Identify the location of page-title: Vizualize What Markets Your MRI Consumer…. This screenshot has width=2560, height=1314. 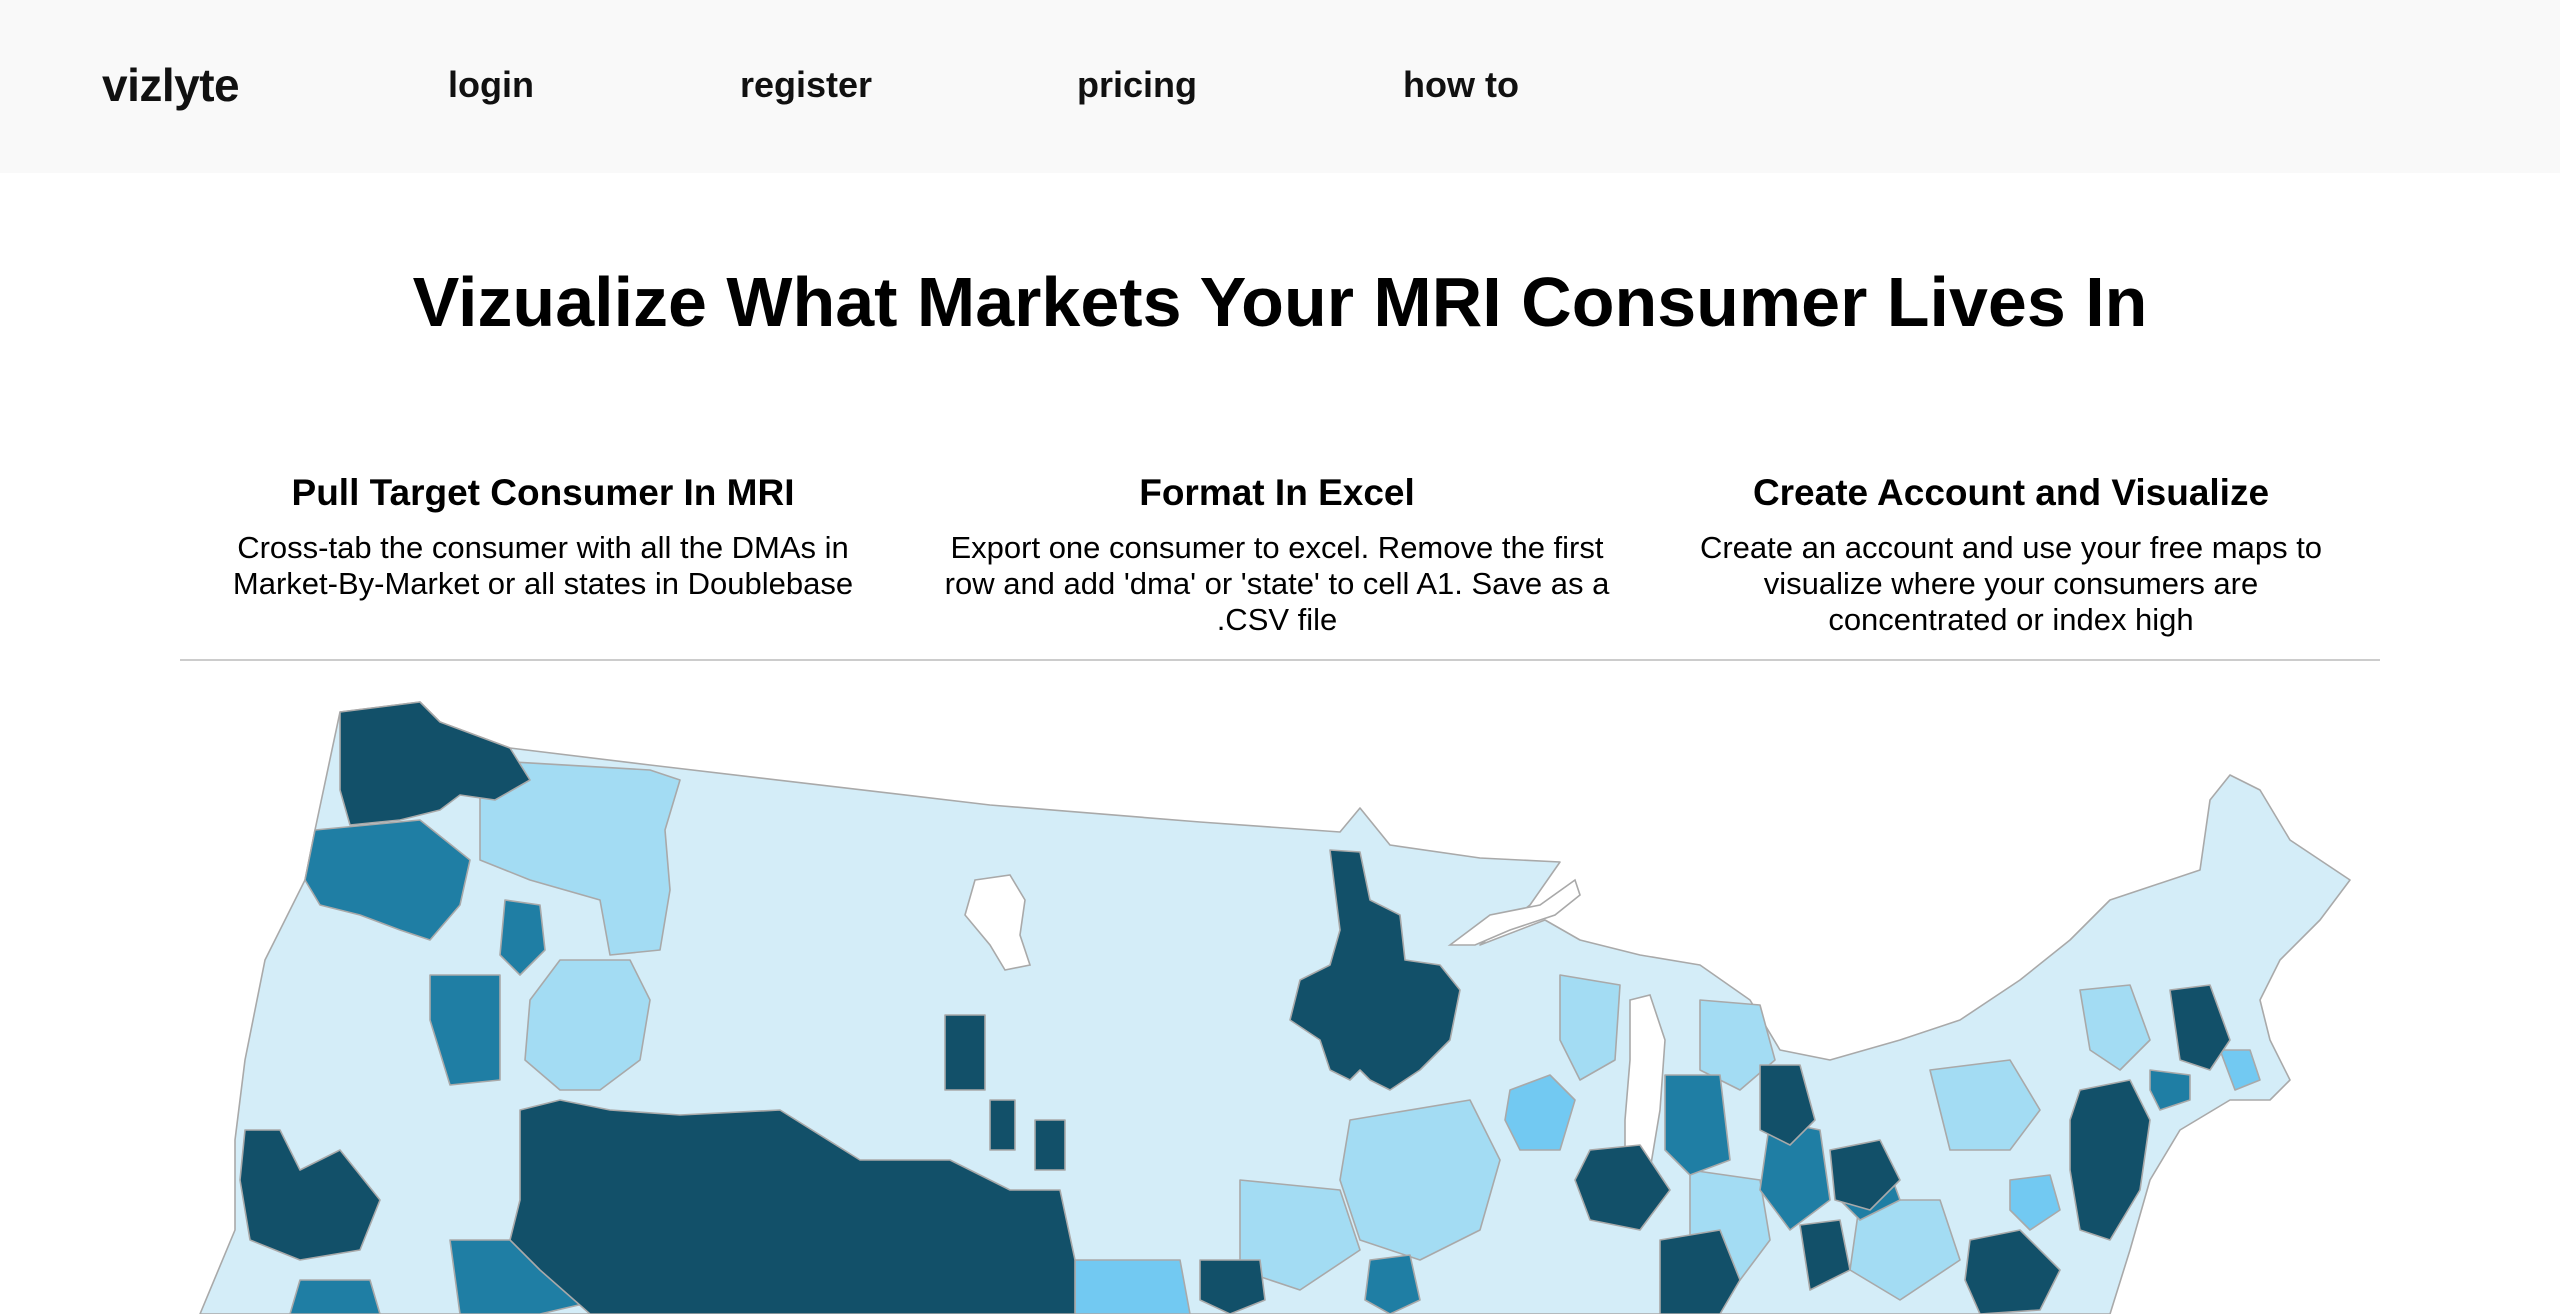
(1280, 302).